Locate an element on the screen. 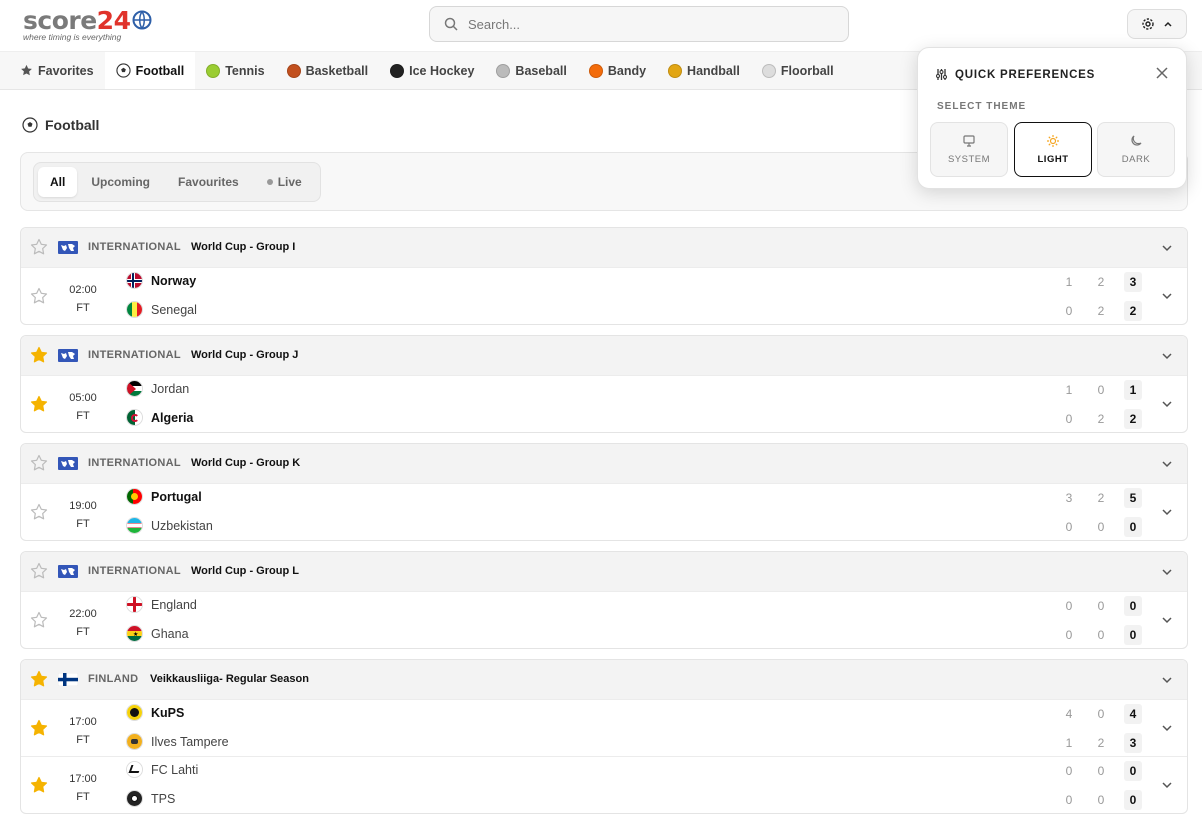  sport-tab-favorites: Favorites is located at coordinates (57, 70).